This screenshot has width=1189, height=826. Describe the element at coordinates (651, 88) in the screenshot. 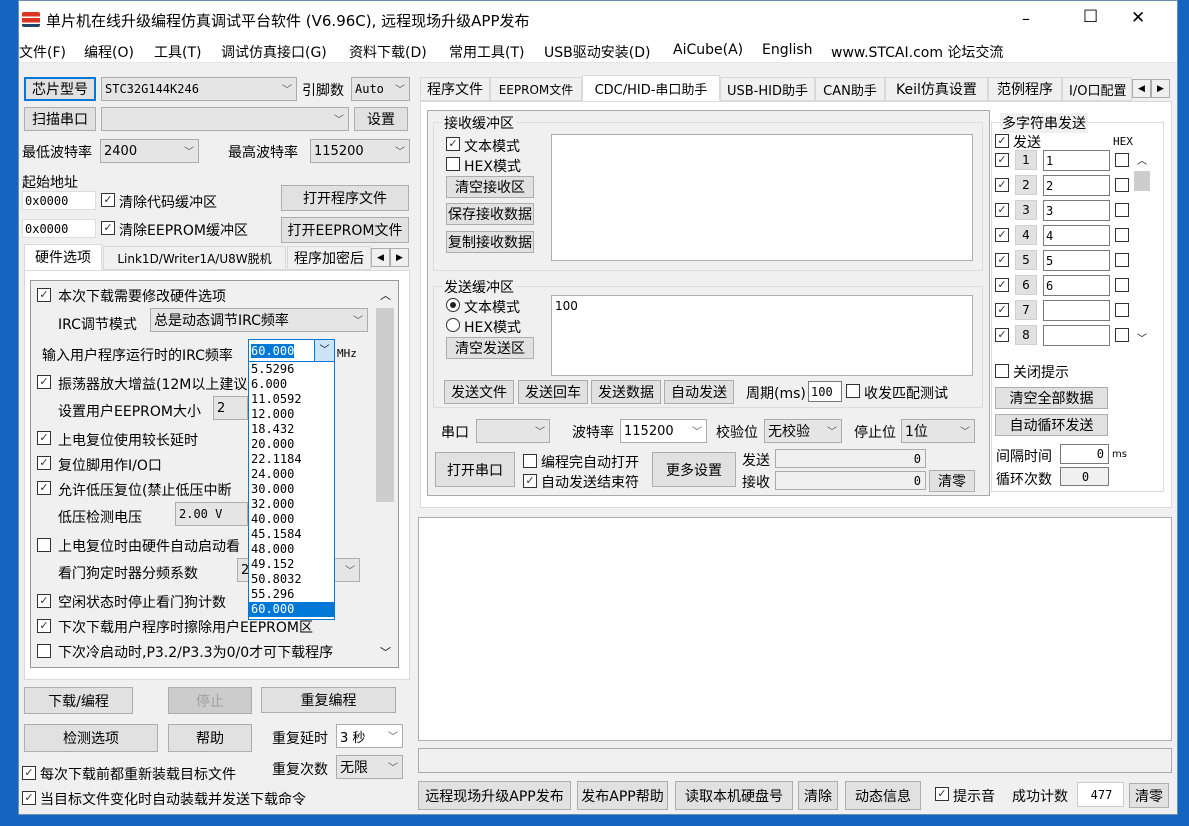

I see `tab-serial-assistant: CDC/HID-串口助手` at that location.